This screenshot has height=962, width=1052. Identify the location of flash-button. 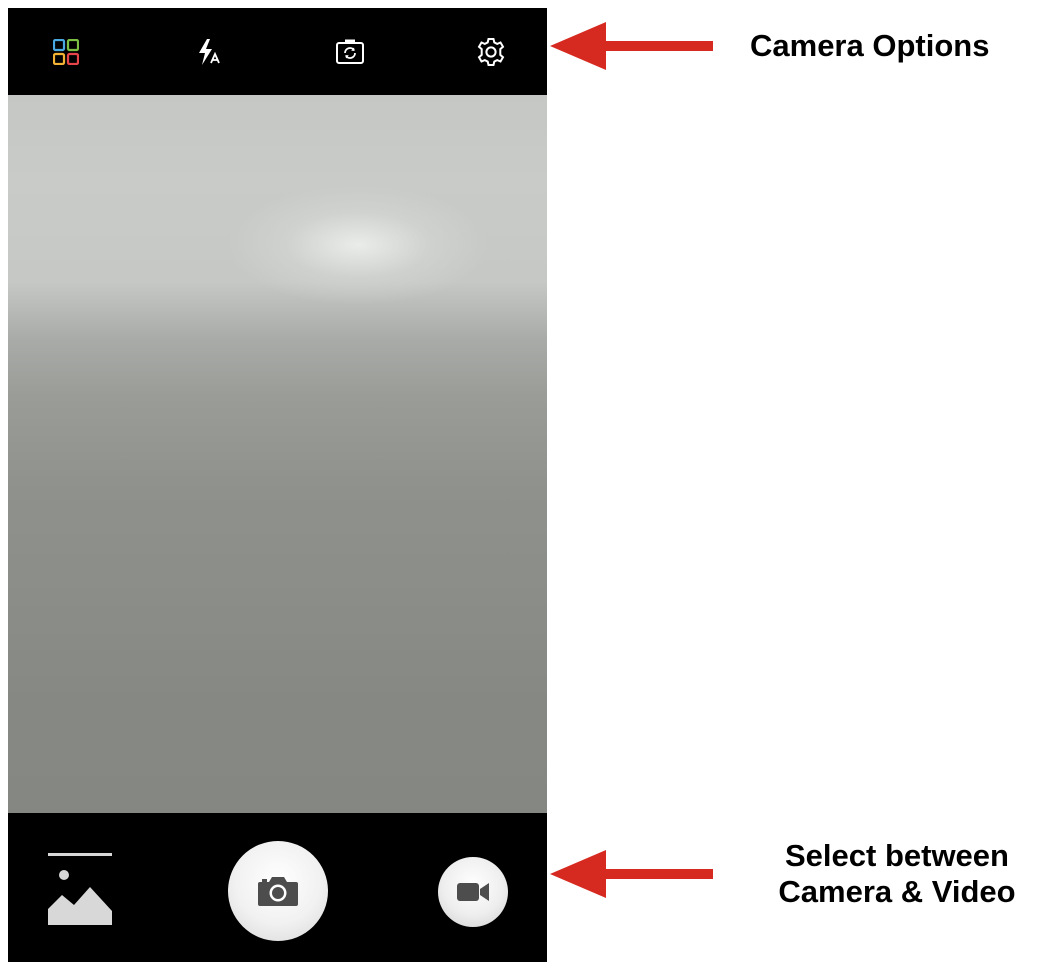
(208, 52).